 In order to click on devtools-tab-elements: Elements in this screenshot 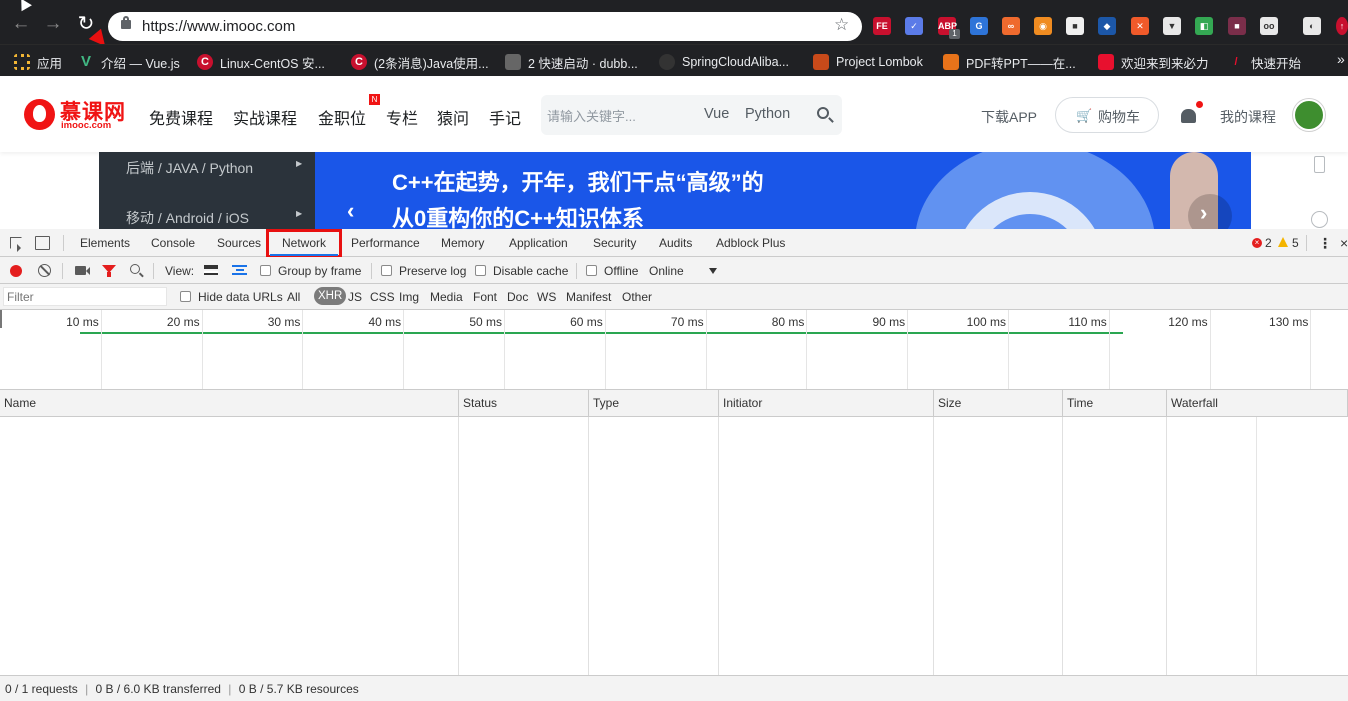, I will do `click(105, 243)`.